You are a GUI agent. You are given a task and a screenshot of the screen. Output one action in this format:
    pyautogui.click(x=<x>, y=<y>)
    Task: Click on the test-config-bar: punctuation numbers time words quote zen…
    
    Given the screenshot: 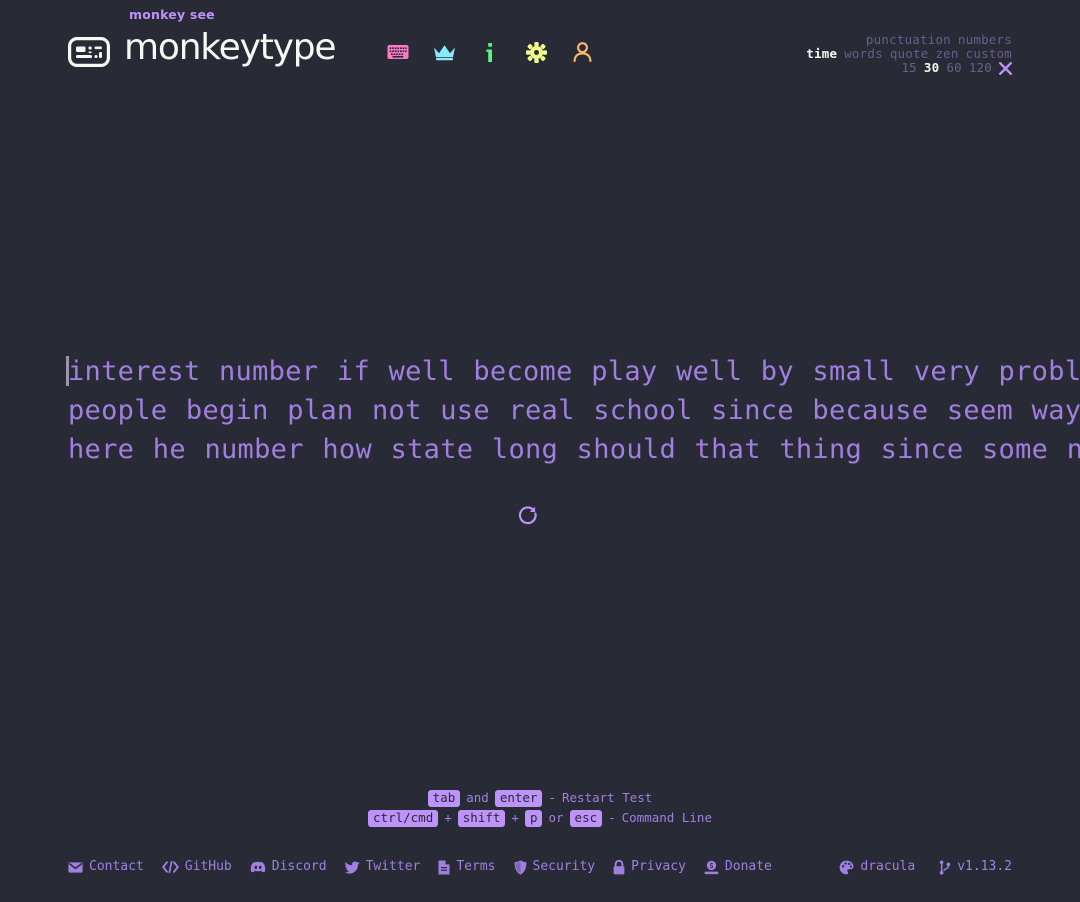 What is the action you would take?
    pyautogui.click(x=909, y=54)
    